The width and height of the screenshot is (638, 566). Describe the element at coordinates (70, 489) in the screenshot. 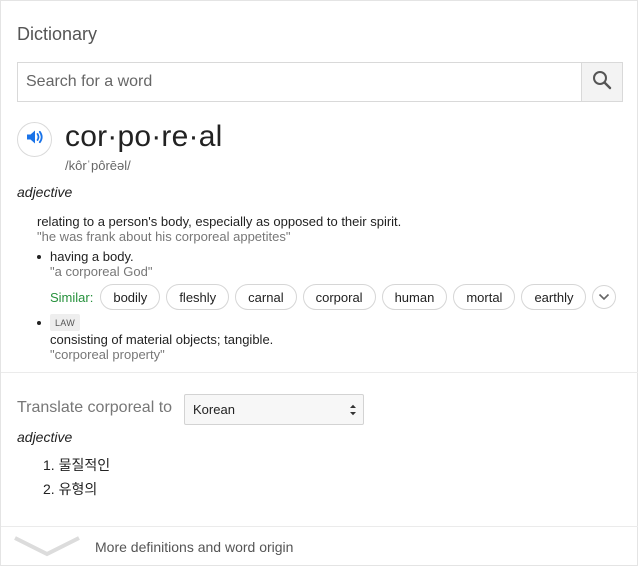

I see `translation-item-2: 2. 유형의` at that location.